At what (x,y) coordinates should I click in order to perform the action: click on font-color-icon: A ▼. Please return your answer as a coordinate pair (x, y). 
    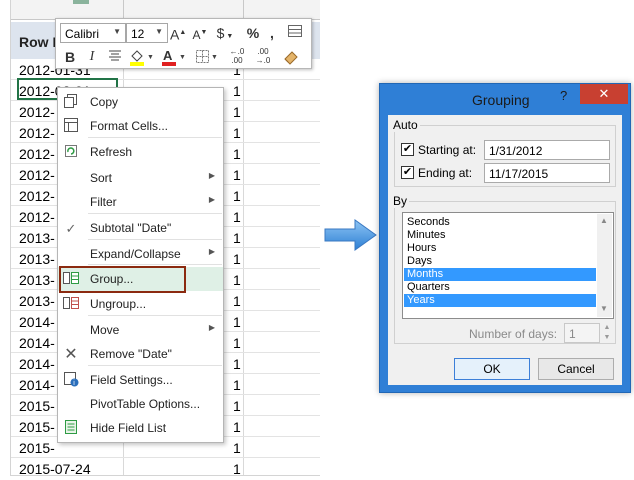
    Looking at the image, I should click on (174, 57).